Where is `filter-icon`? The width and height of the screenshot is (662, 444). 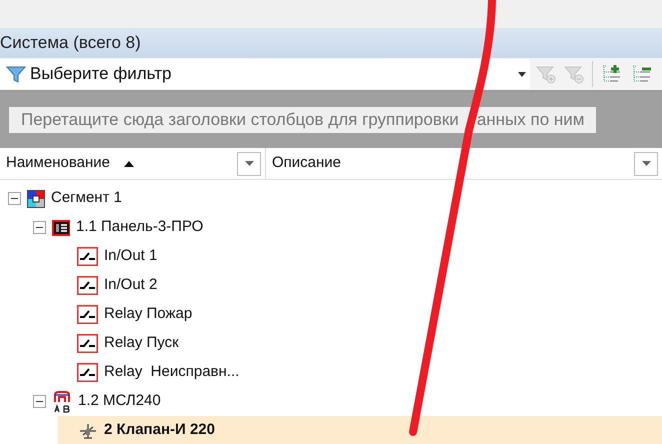
filter-icon is located at coordinates (16, 74).